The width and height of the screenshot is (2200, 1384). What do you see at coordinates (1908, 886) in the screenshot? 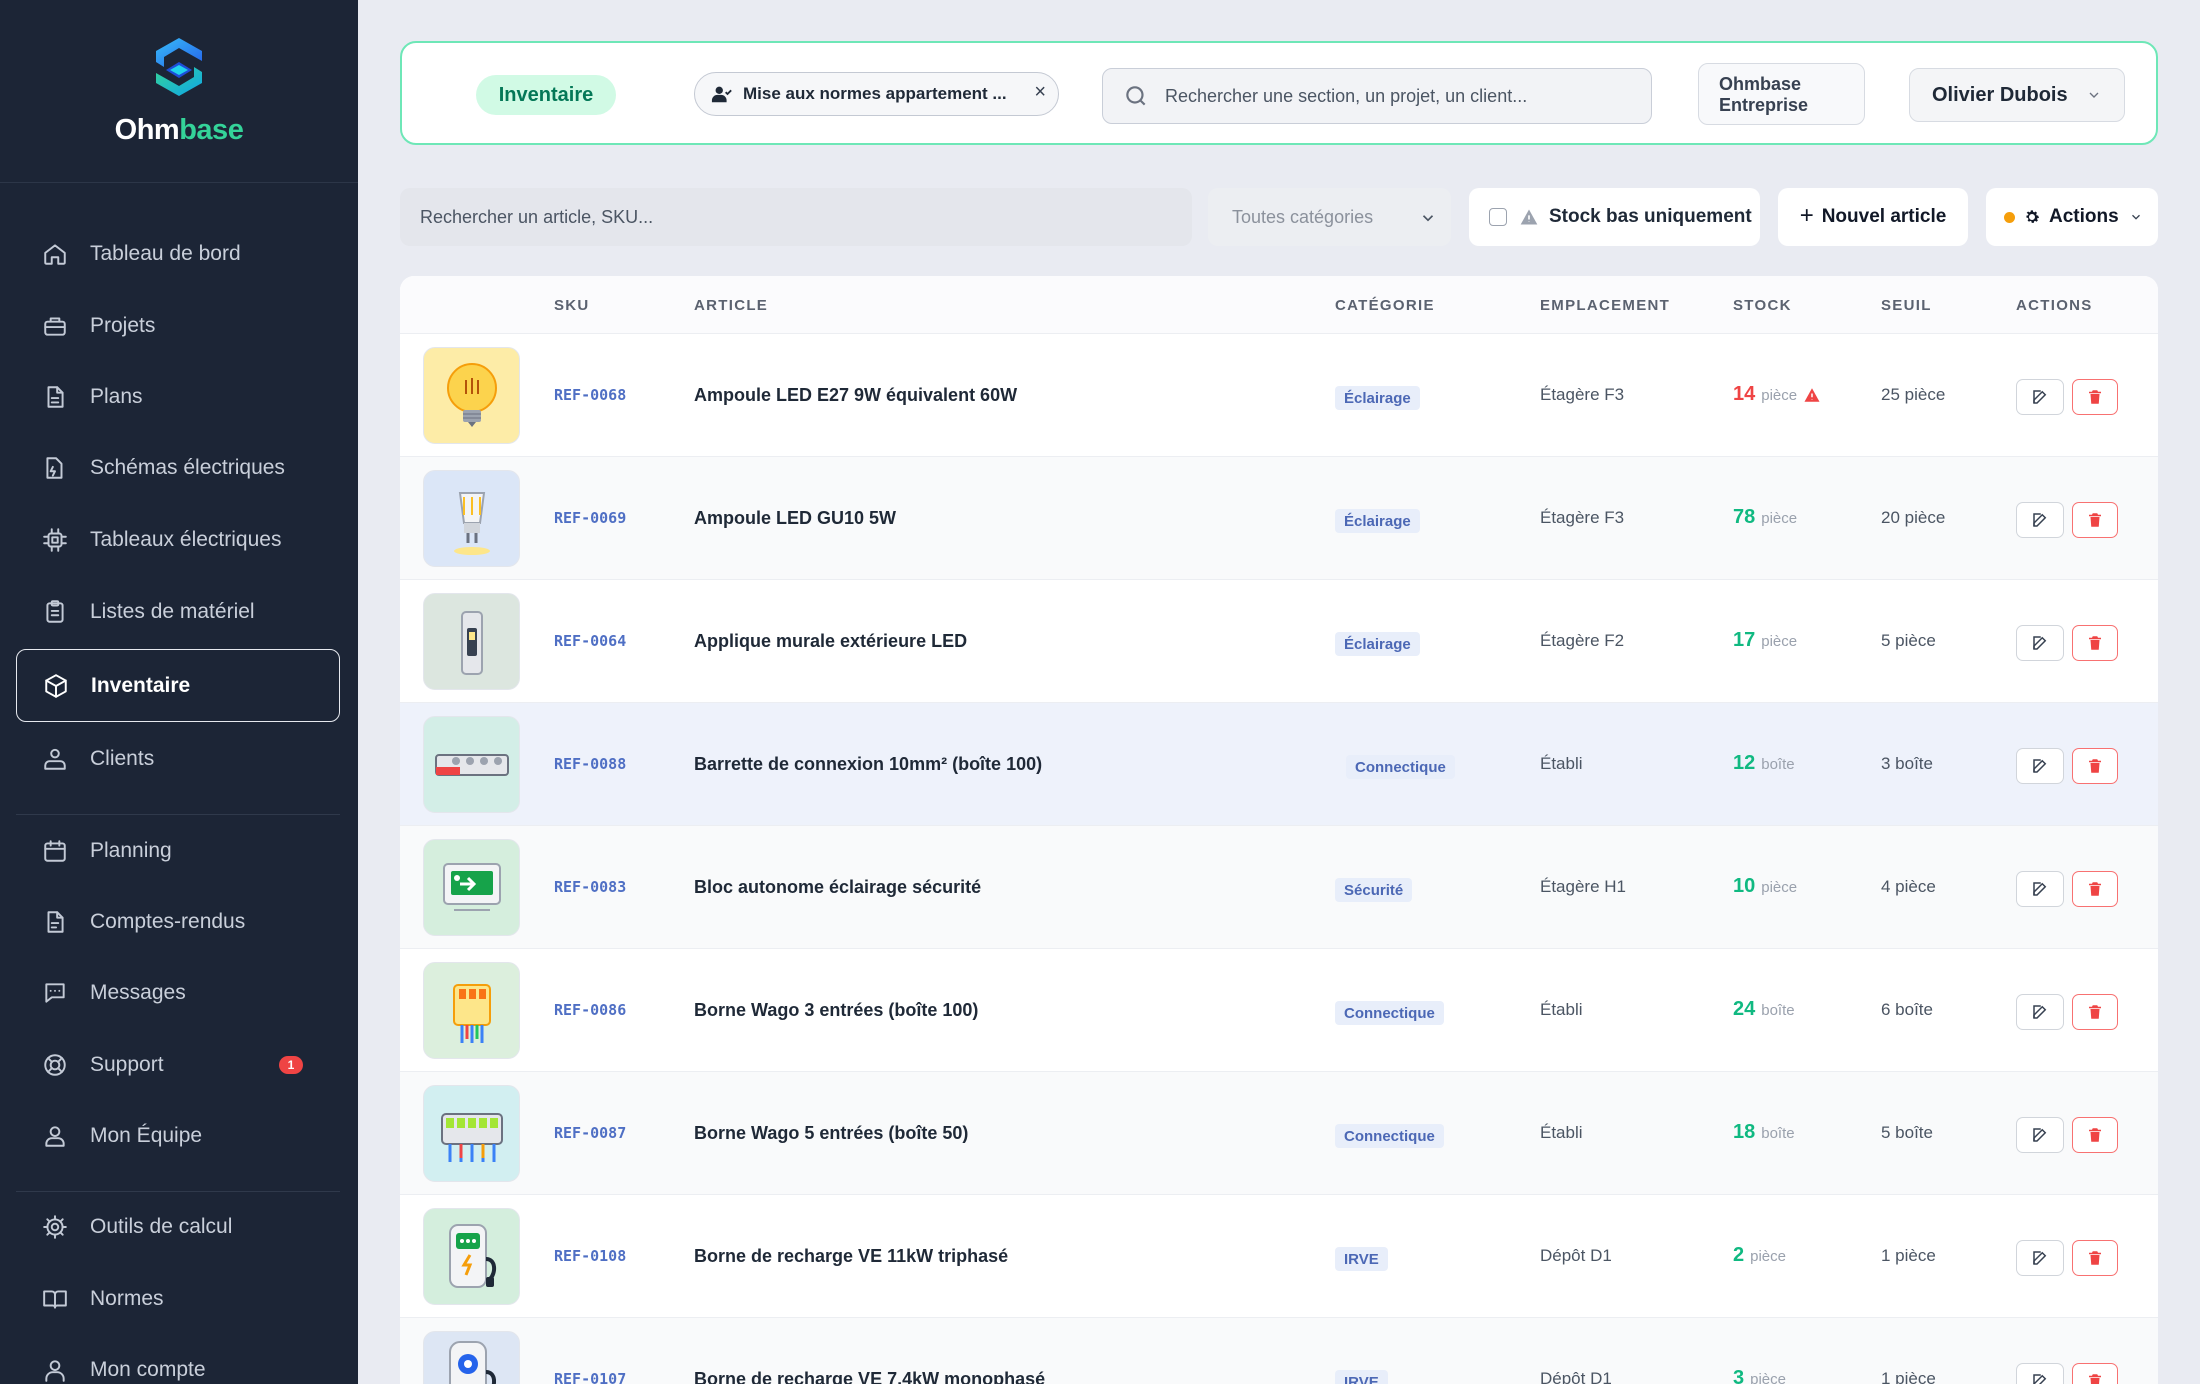
I see `row-threshold: 4 pièce` at bounding box center [1908, 886].